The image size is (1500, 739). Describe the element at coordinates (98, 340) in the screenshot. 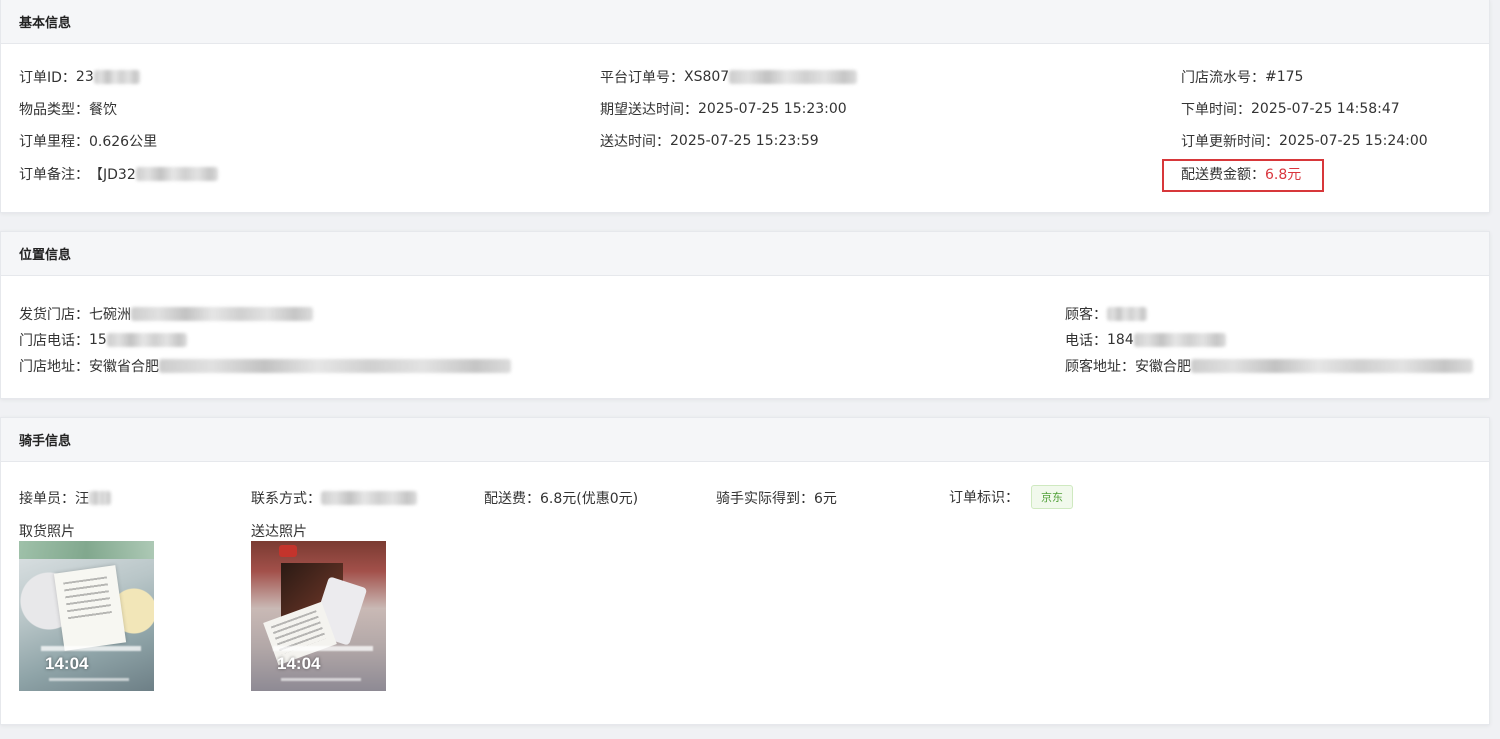

I see `store-phone-value: 15` at that location.